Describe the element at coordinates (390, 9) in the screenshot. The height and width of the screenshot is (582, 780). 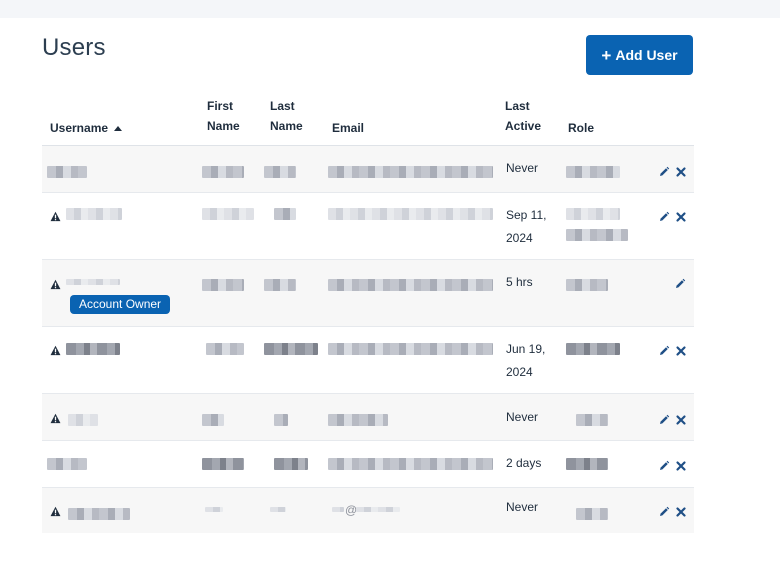
I see `top-bar` at that location.